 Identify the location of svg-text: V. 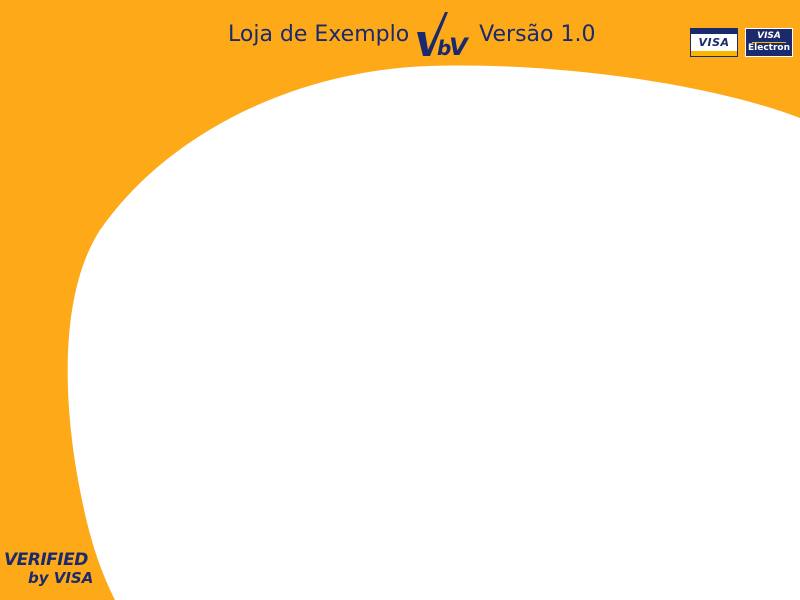
(459, 47).